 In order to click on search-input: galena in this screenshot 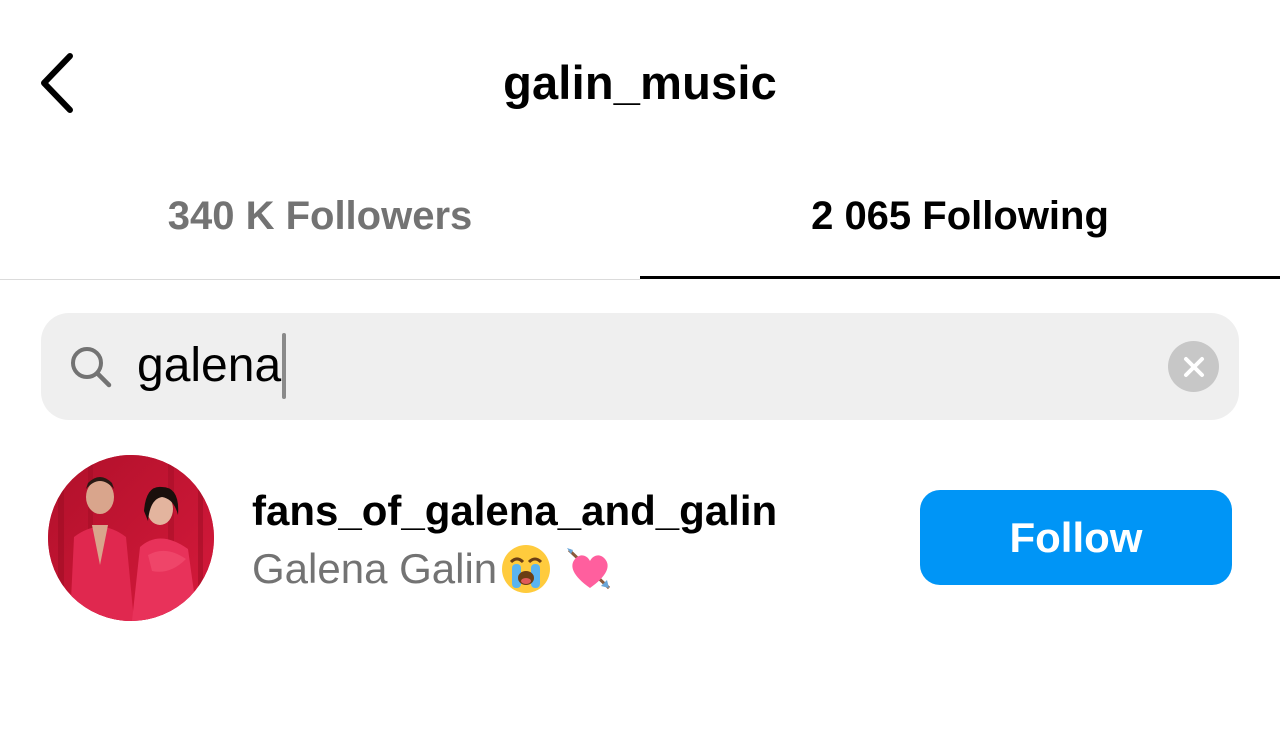, I will do `click(637, 366)`.